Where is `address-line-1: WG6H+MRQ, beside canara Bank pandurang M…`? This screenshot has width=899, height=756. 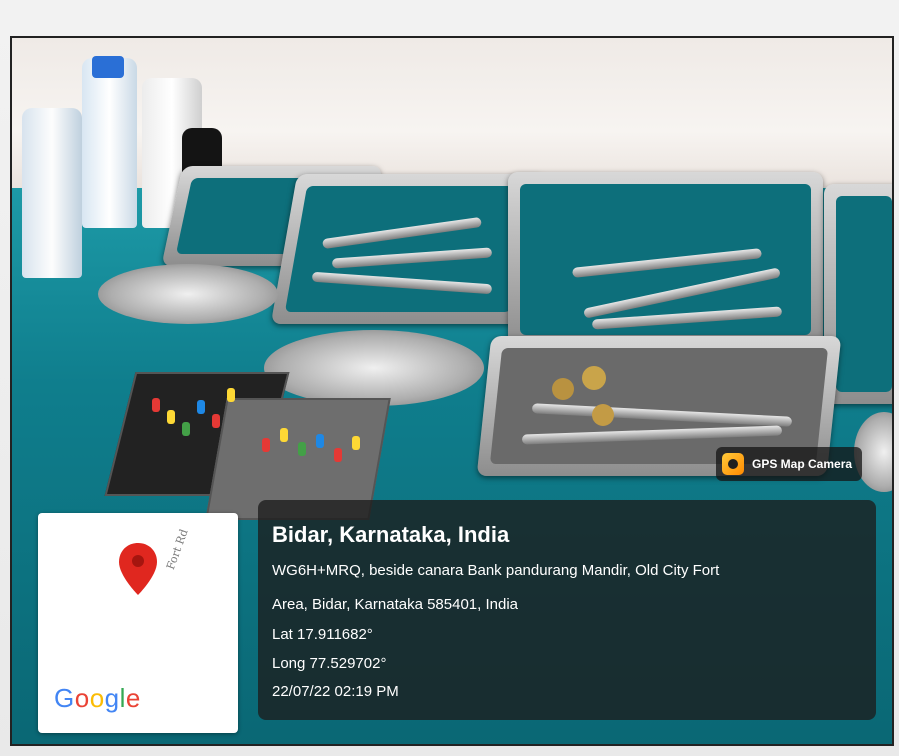 address-line-1: WG6H+MRQ, beside canara Bank pandurang M… is located at coordinates (496, 570).